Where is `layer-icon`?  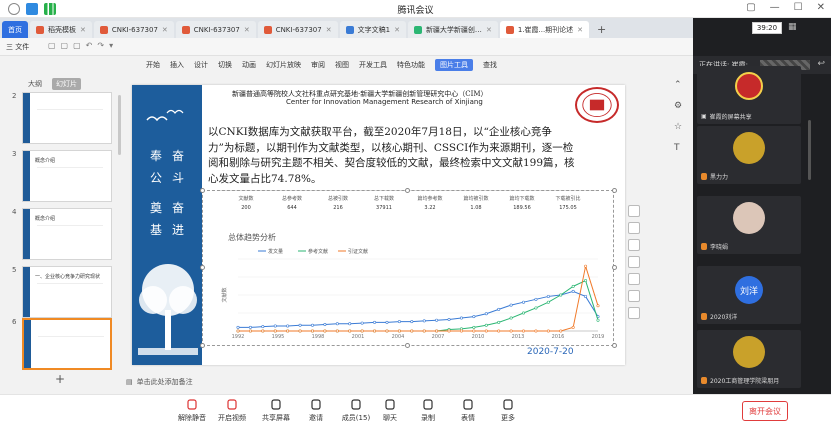 layer-icon is located at coordinates (634, 211).